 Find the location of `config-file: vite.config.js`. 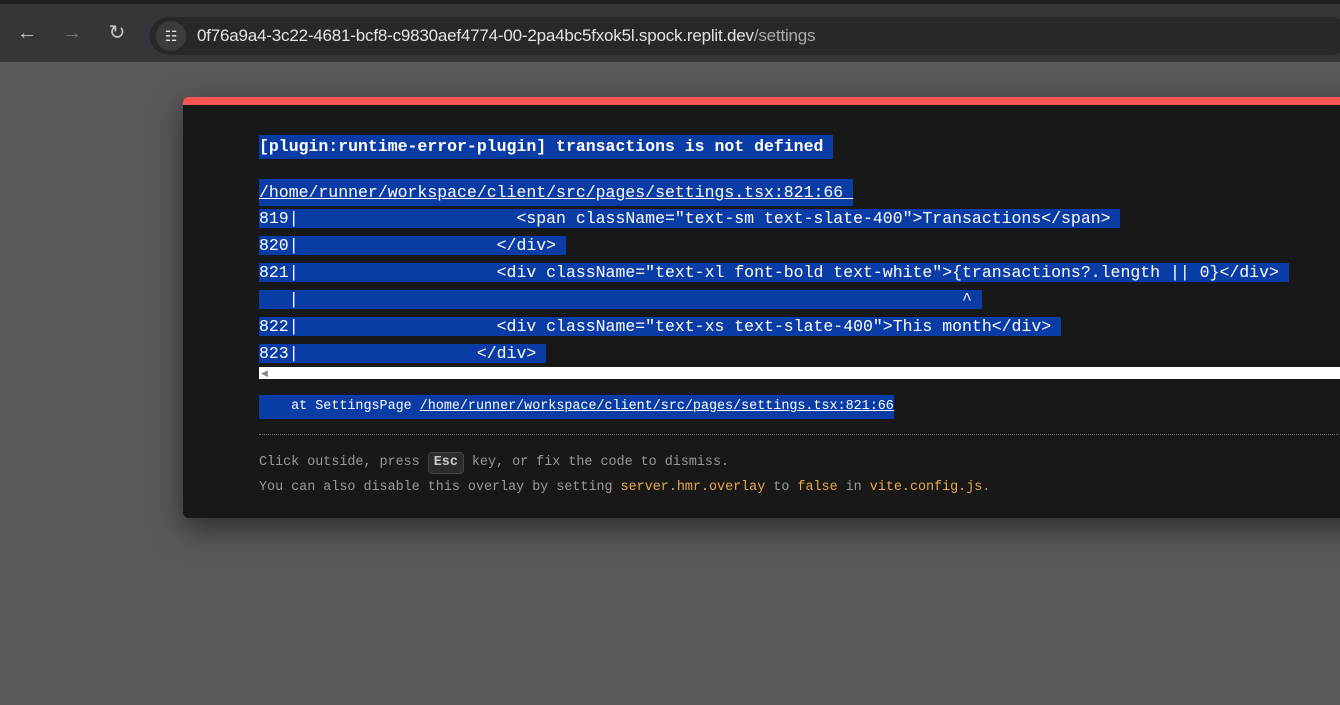

config-file: vite.config.js is located at coordinates (926, 487).